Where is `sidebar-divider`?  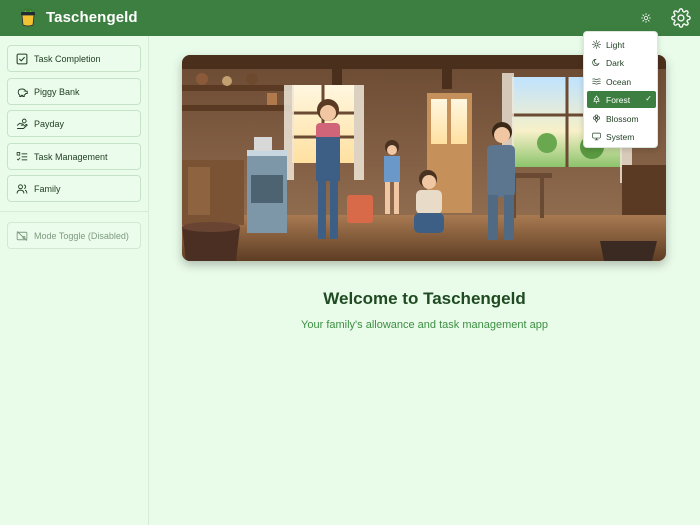 sidebar-divider is located at coordinates (74, 211).